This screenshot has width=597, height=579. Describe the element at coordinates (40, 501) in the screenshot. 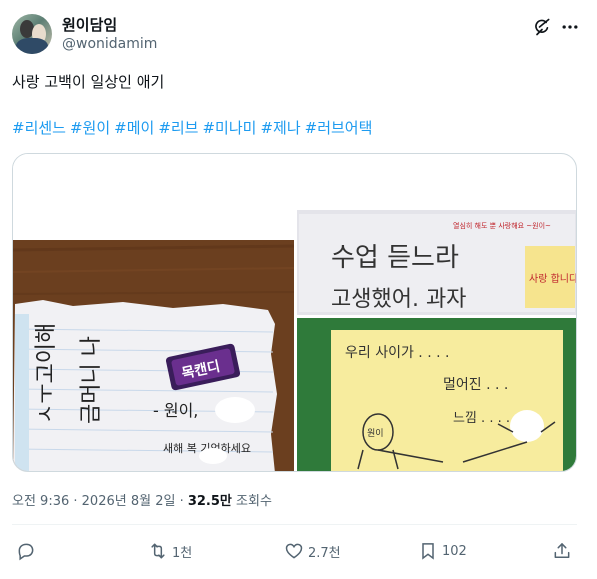

I see `post-time: 오전 9:36` at that location.